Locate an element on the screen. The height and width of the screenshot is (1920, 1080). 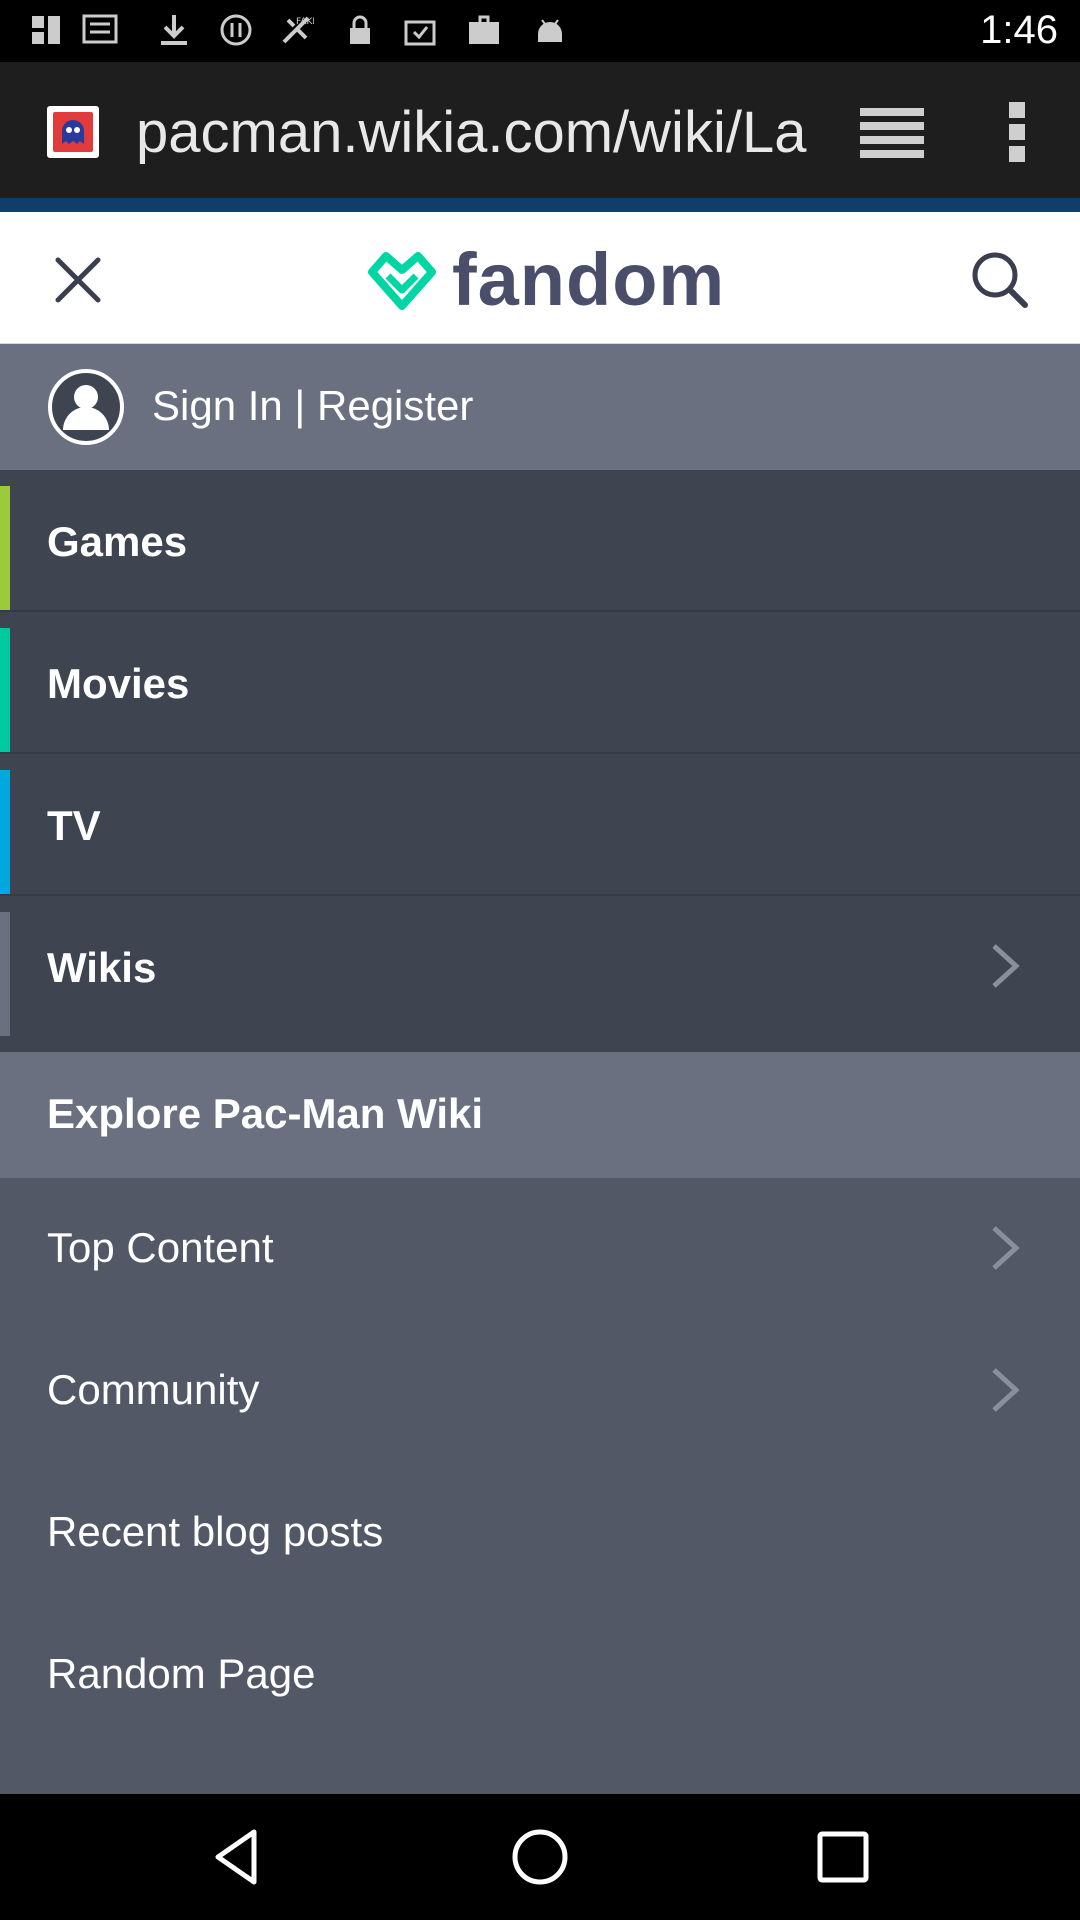
system-navigation-bar is located at coordinates (540, 1857).